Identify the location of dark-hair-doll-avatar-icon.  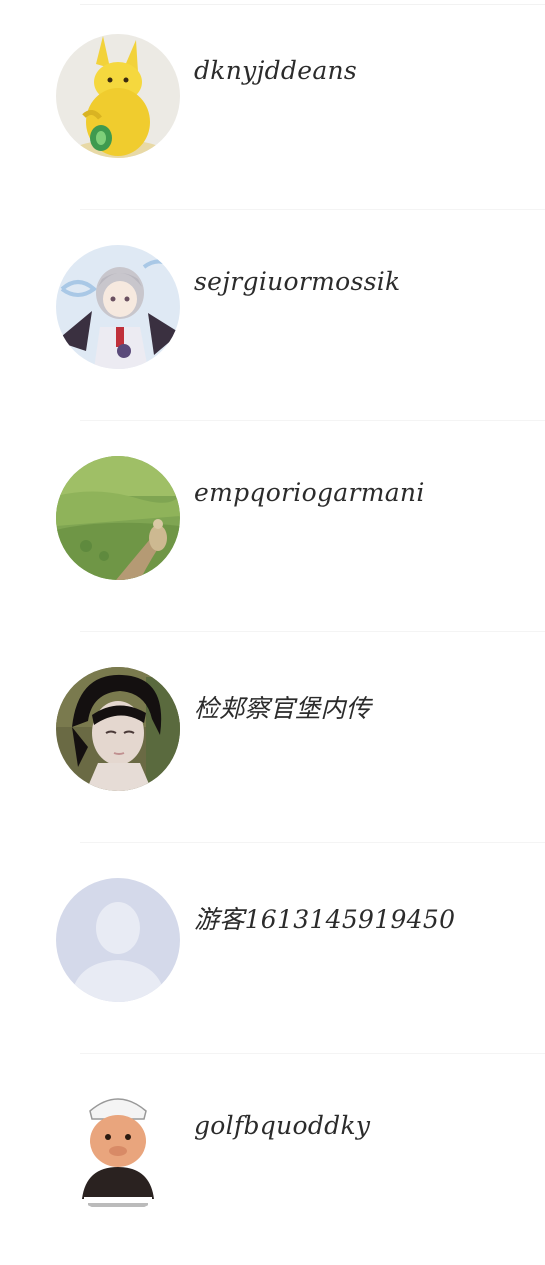
(118, 729).